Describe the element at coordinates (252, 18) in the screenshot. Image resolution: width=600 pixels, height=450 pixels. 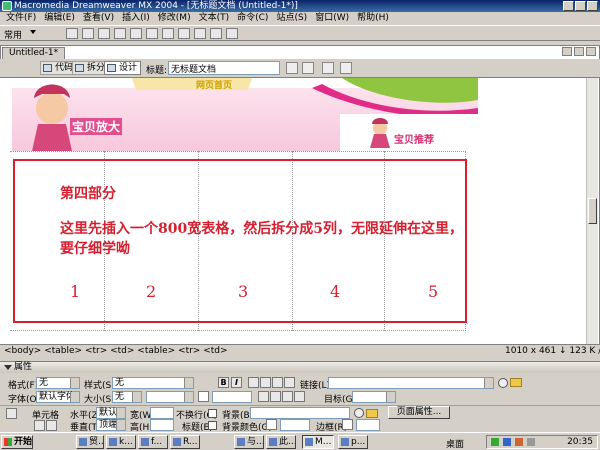
I see `menu-commands: 命令(C)` at that location.